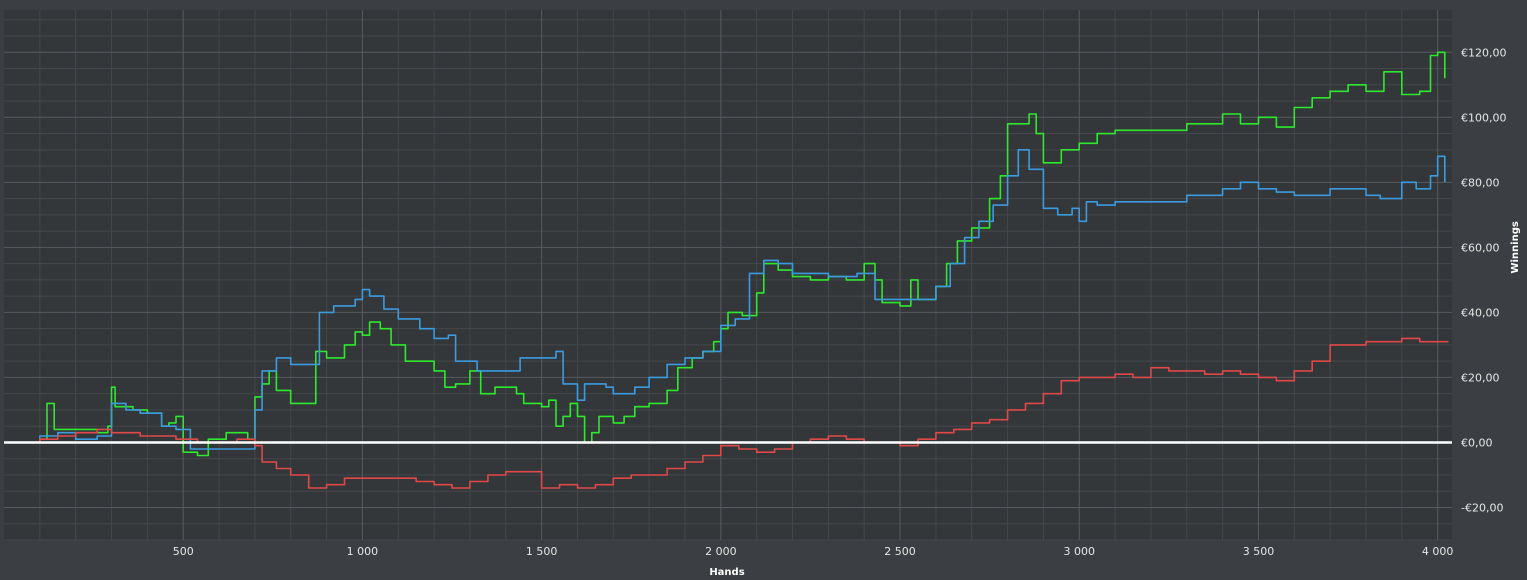  What do you see at coordinates (900, 551) in the screenshot?
I see `x-tick-label: 2 500` at bounding box center [900, 551].